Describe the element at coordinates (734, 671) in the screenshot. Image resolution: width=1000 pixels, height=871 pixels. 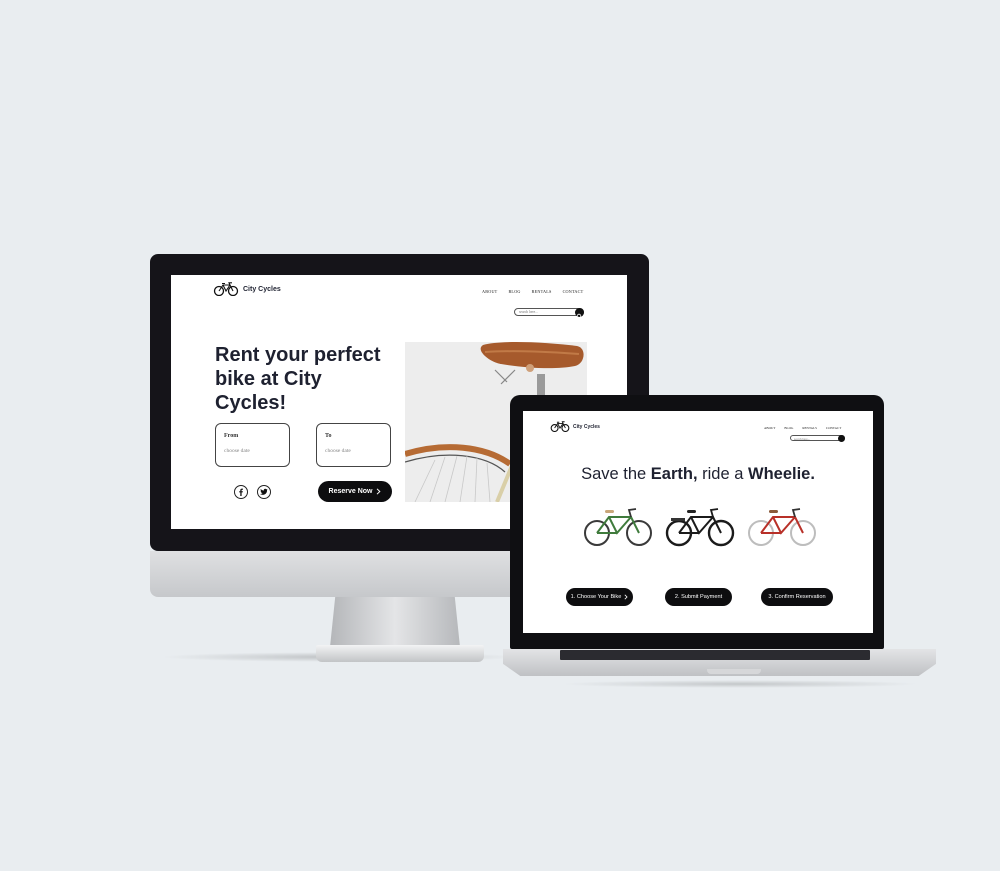
I see `laptop-notch` at that location.